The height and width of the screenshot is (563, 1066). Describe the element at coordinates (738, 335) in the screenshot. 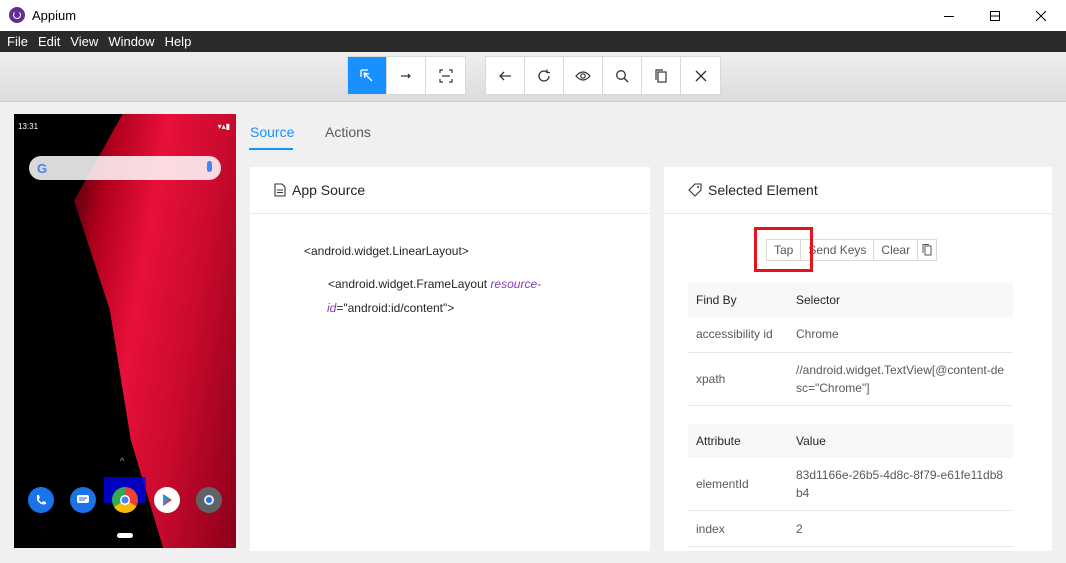

I see `find-by-cell: accessibility id` at that location.